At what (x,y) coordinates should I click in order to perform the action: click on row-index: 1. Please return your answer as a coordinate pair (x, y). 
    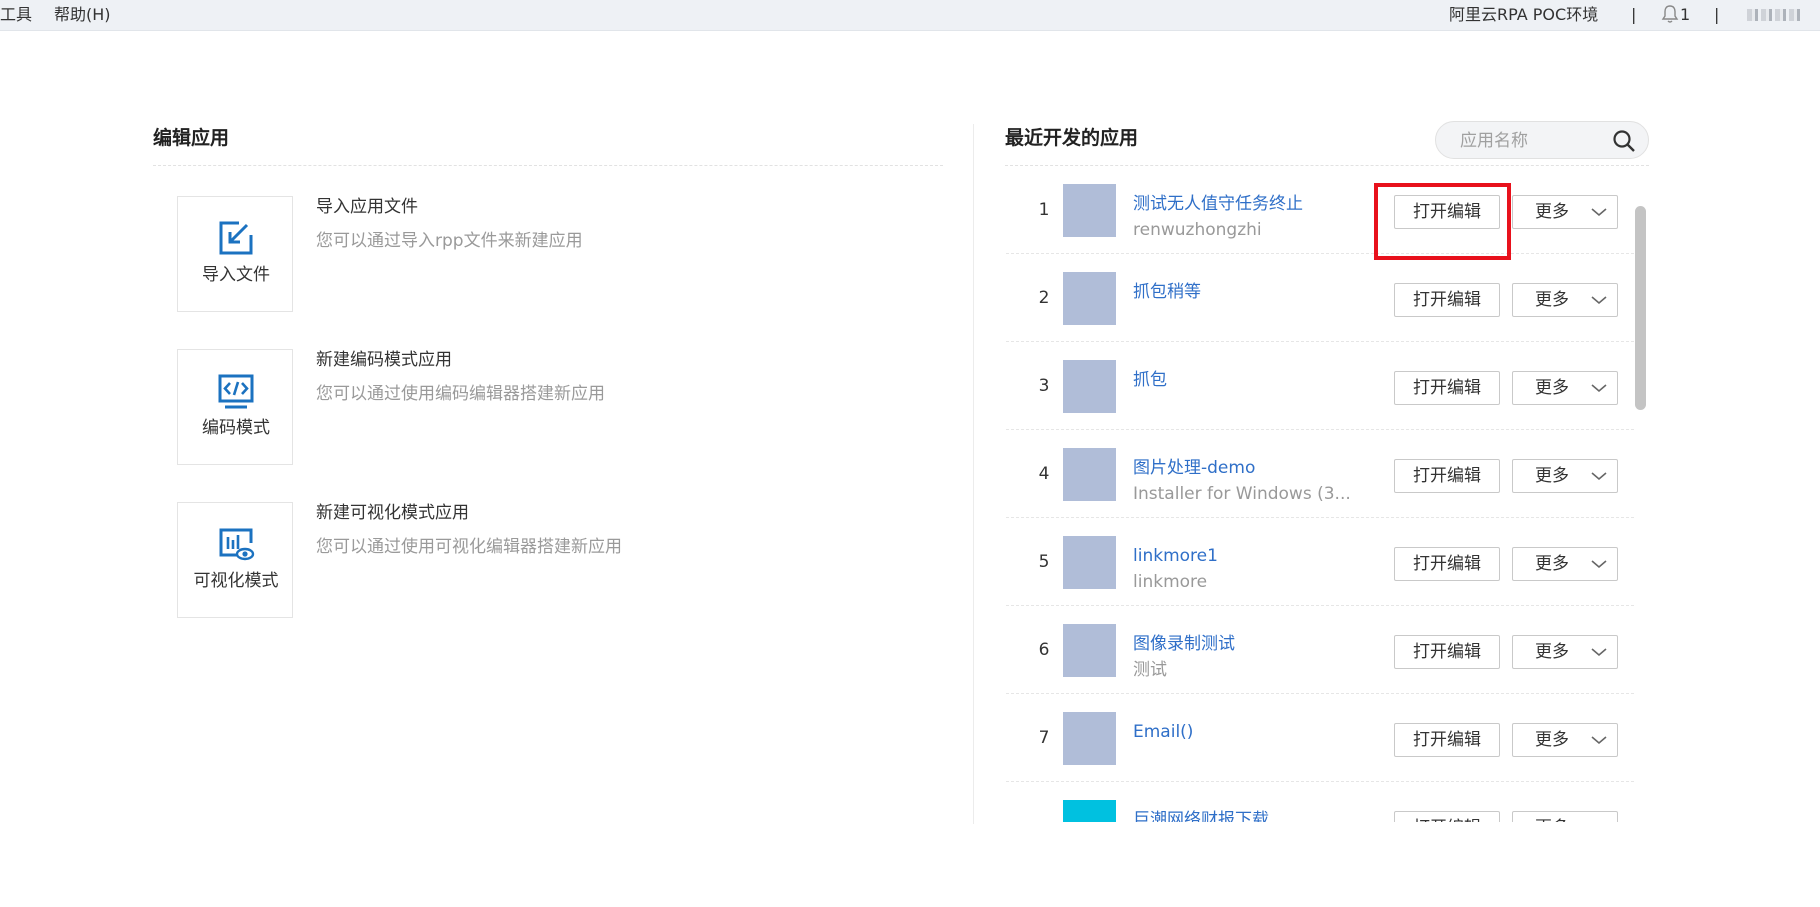
    Looking at the image, I should click on (1044, 210).